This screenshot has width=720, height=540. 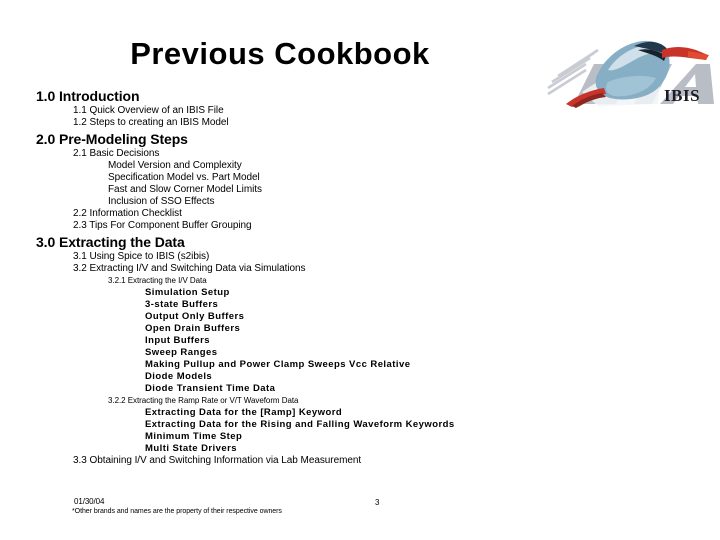 What do you see at coordinates (194, 436) in the screenshot?
I see `outline-item: Minimum Time Step` at bounding box center [194, 436].